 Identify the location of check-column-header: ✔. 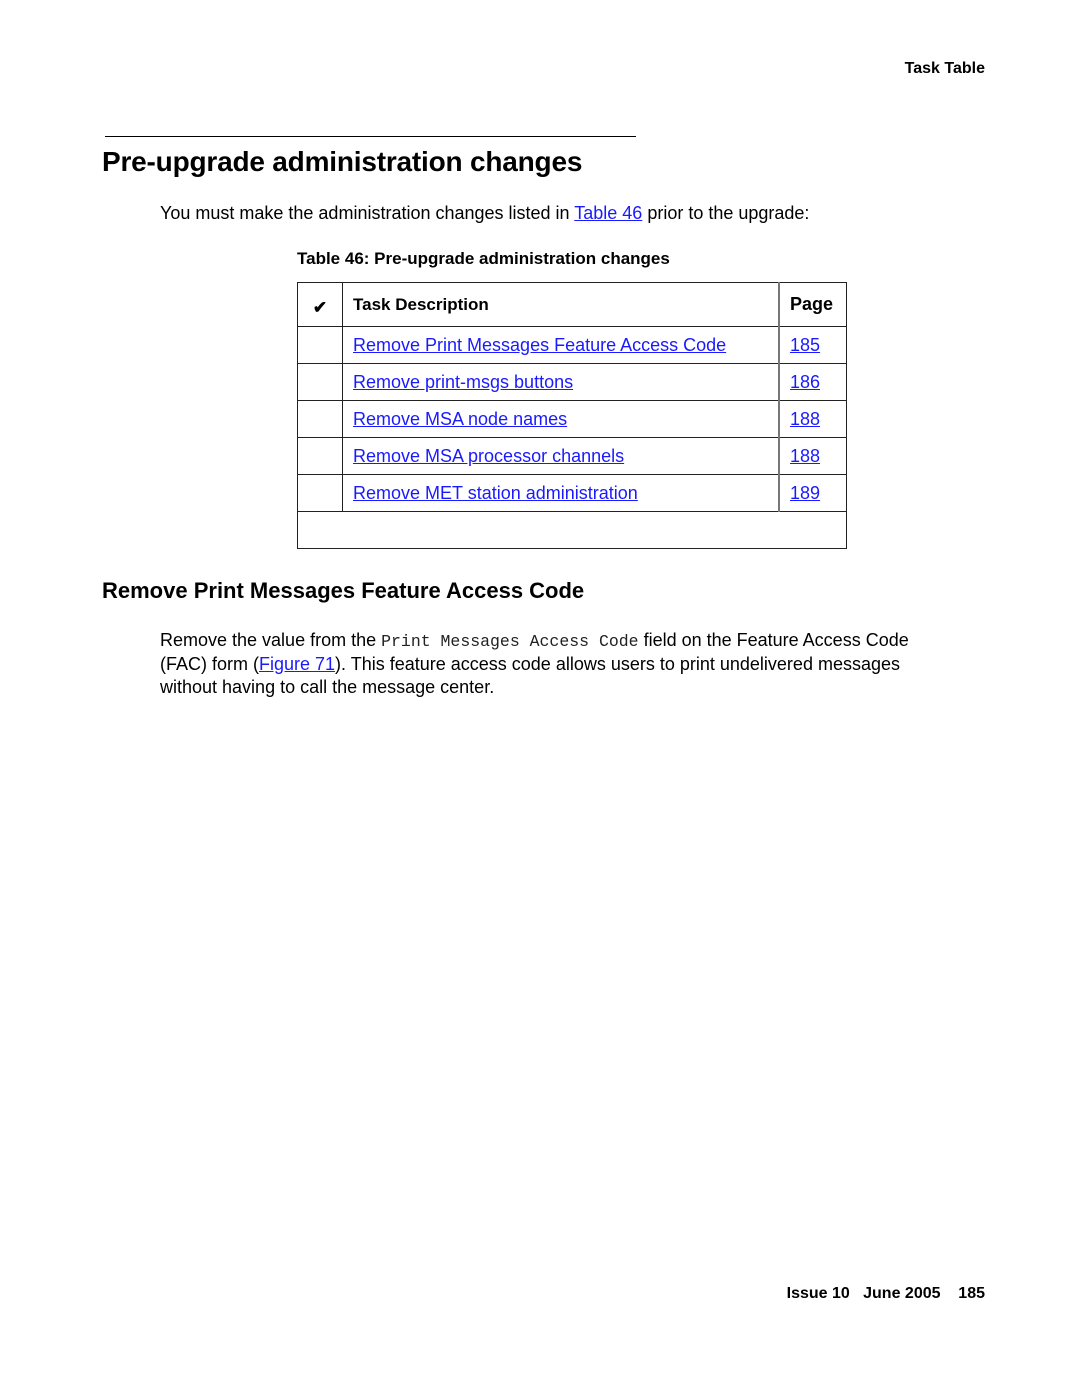
(320, 304).